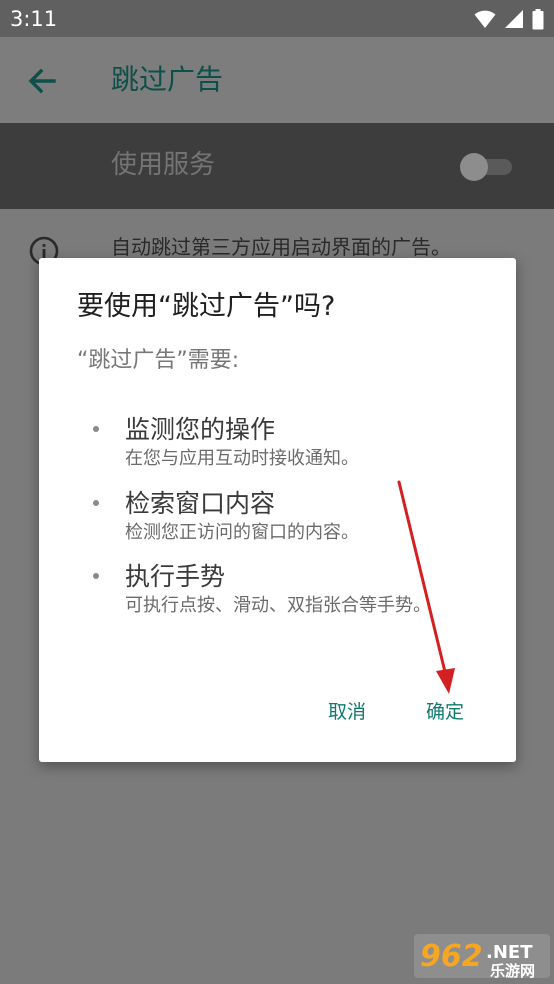 The height and width of the screenshot is (984, 554). Describe the element at coordinates (277, 80) in the screenshot. I see `app-bar: 跳过广告` at that location.